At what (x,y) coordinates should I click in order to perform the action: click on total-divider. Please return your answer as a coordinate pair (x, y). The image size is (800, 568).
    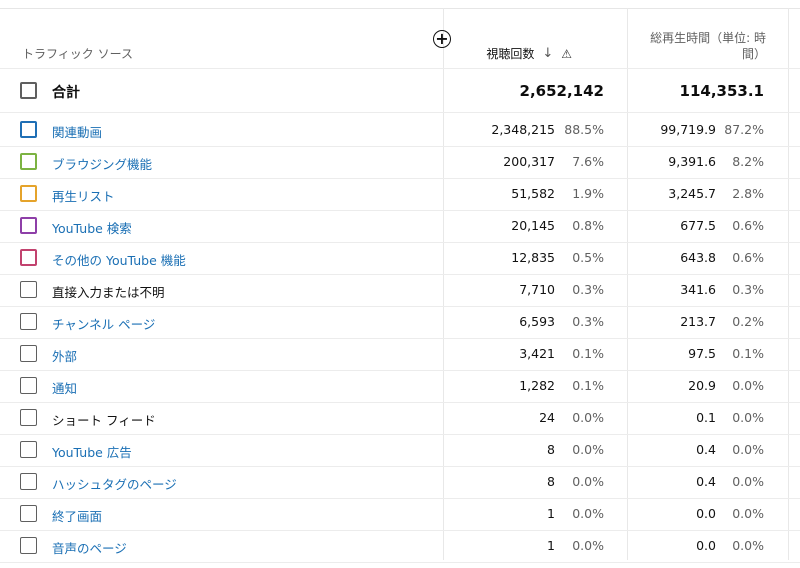
    Looking at the image, I should click on (400, 112).